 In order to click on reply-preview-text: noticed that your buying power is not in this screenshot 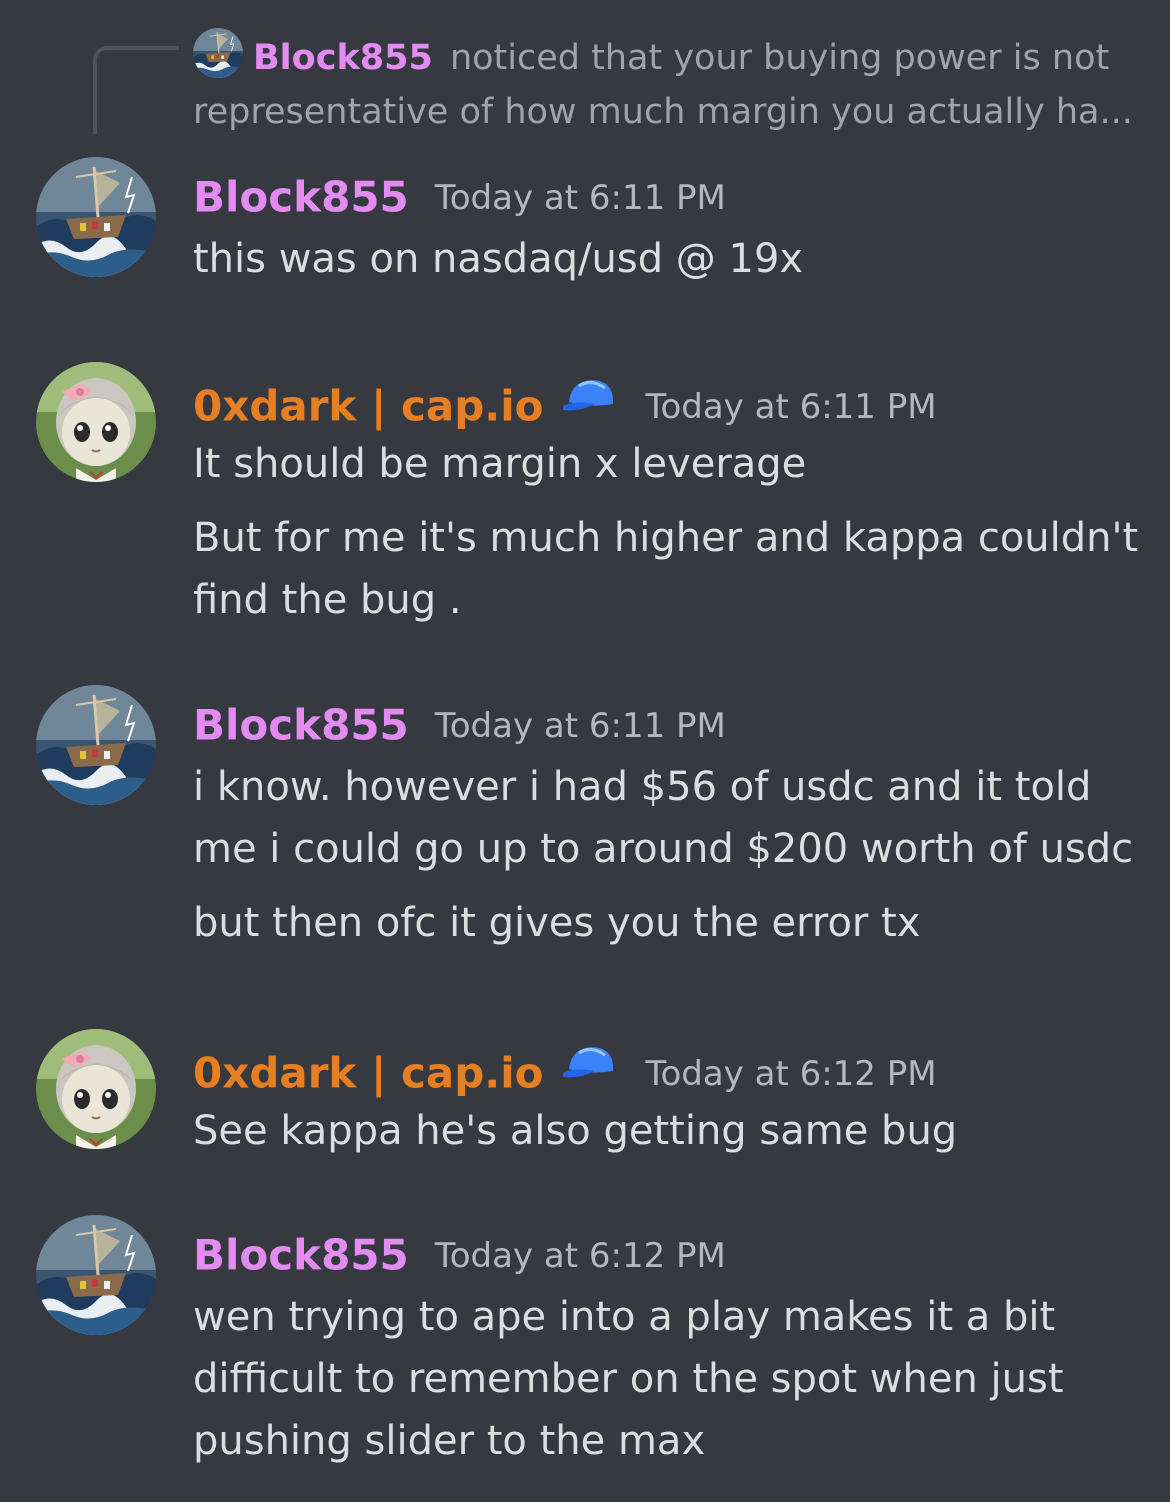, I will do `click(779, 58)`.